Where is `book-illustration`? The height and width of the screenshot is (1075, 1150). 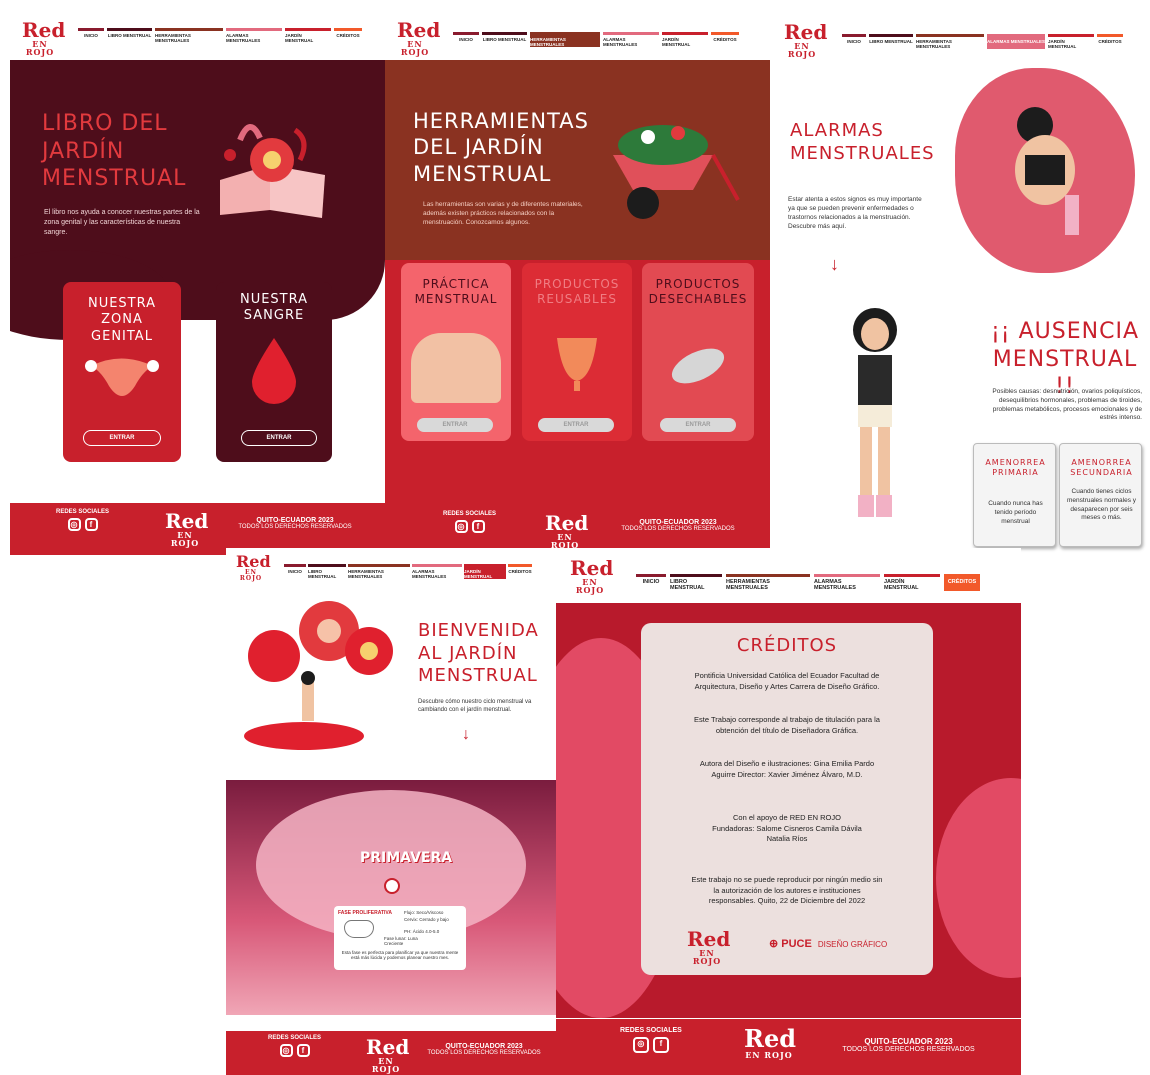
book-illustration is located at coordinates (275, 165).